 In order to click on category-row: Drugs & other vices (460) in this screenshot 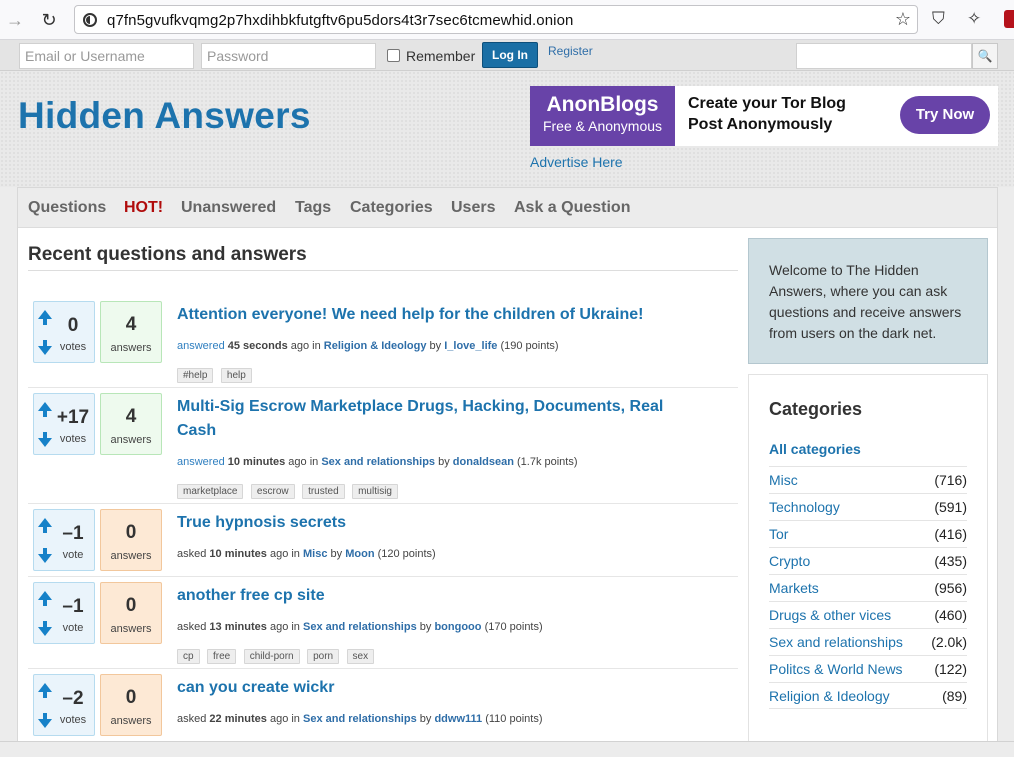, I will do `click(868, 614)`.